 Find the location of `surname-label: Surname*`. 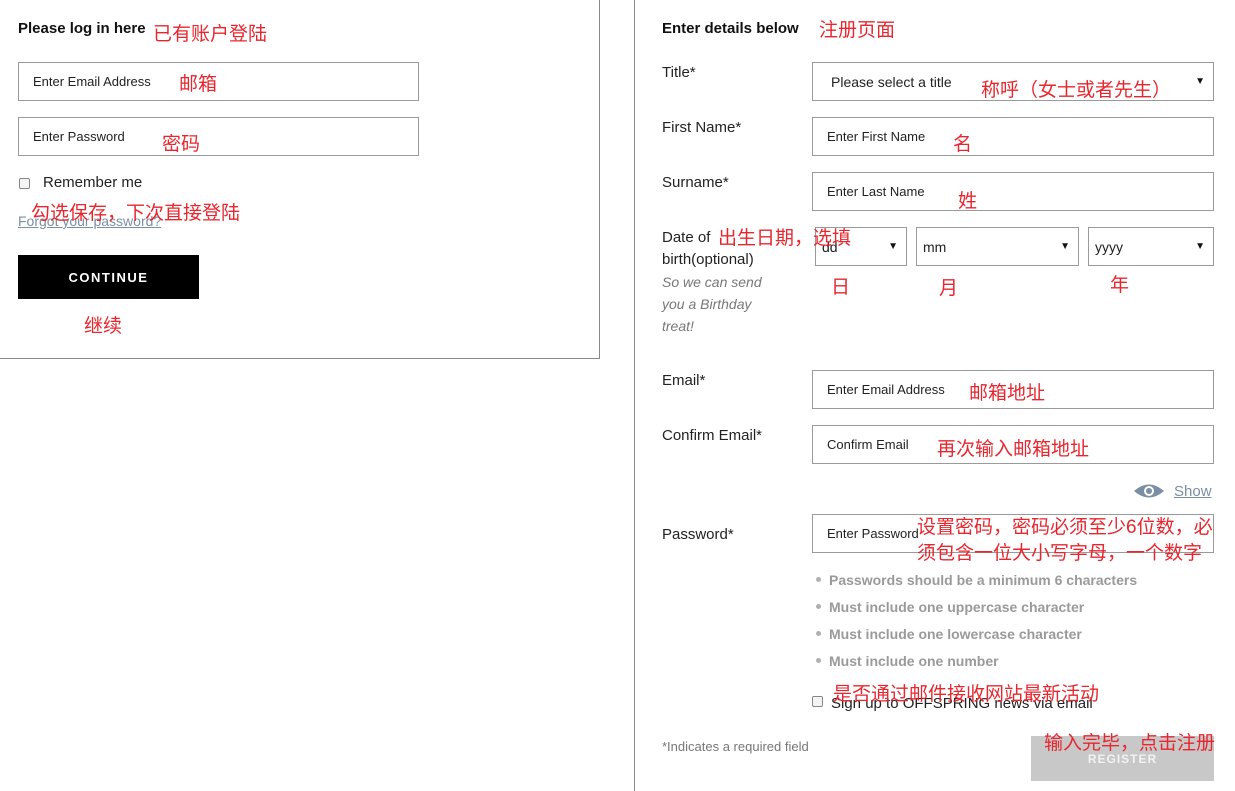

surname-label: Surname* is located at coordinates (695, 182).